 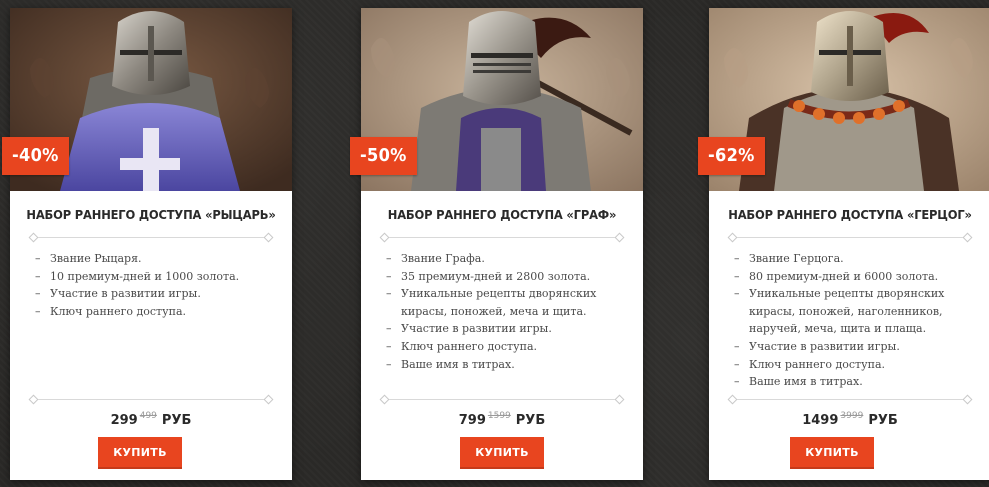 What do you see at coordinates (383, 156) in the screenshot?
I see `discount-badge: -50%` at bounding box center [383, 156].